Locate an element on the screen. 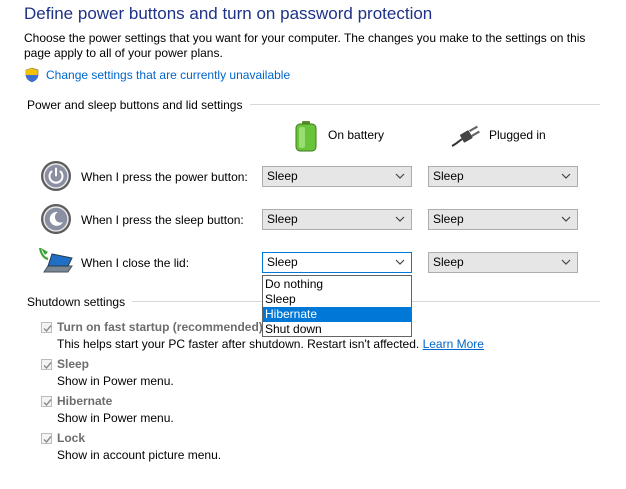 Image resolution: width=626 pixels, height=489 pixels. fast-startup-checkbox is located at coordinates (46, 327).